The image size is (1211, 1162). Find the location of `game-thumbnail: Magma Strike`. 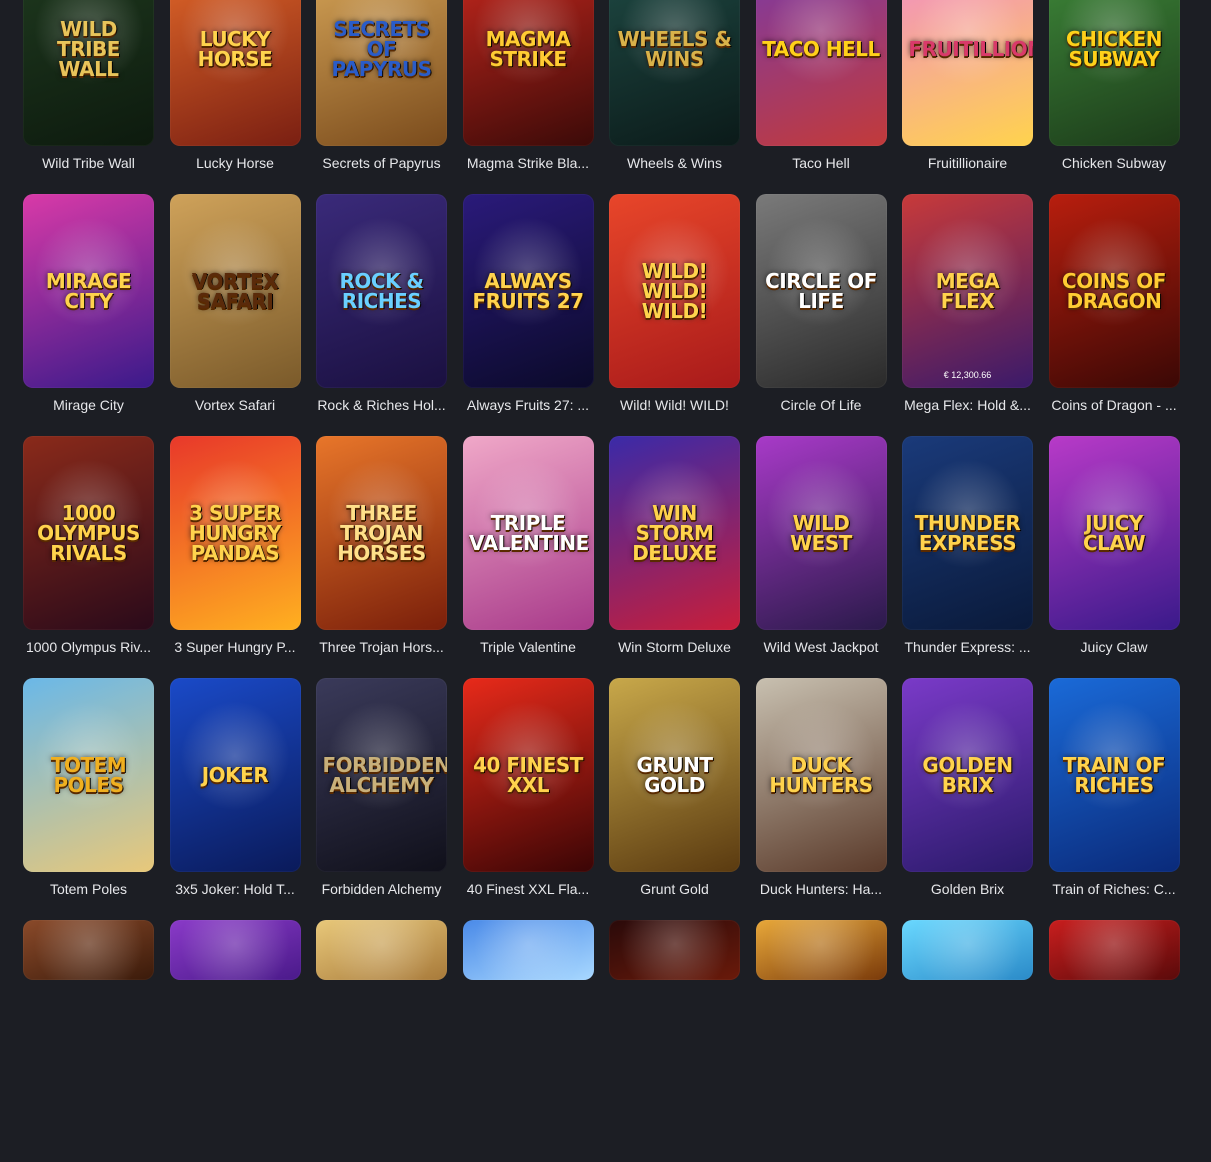

game-thumbnail: Magma Strike is located at coordinates (528, 73).